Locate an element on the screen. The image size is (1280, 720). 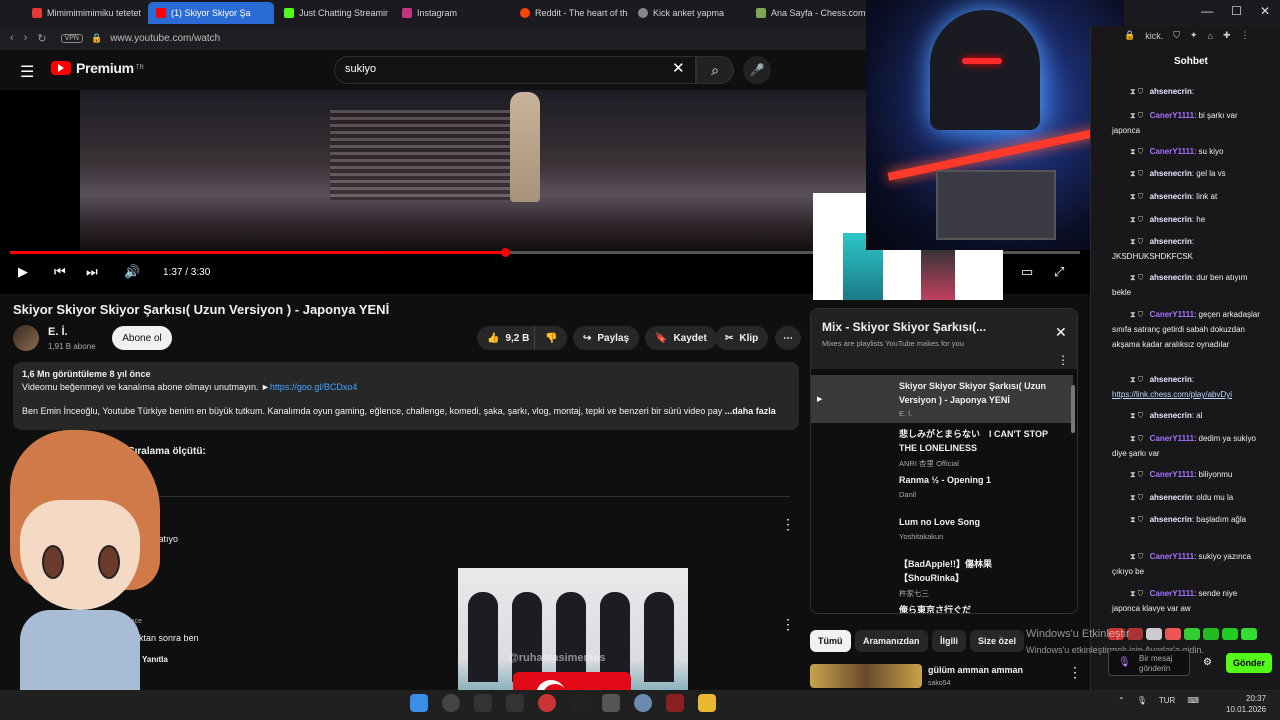
channel-avatar is located at coordinates (26, 338).